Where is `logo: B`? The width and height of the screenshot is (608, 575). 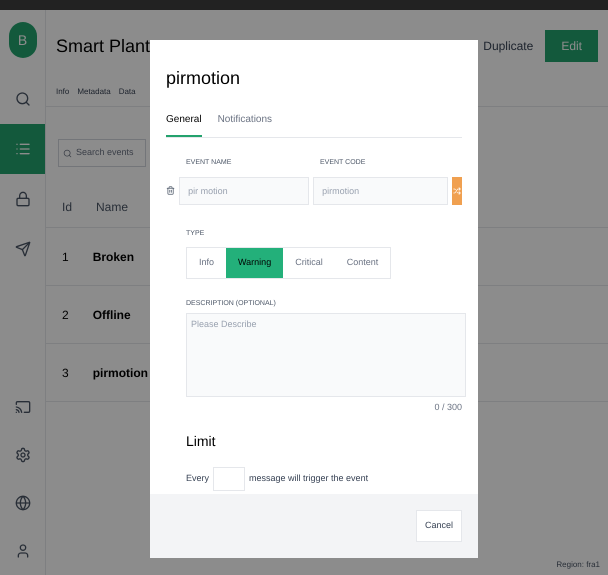
logo: B is located at coordinates (22, 40).